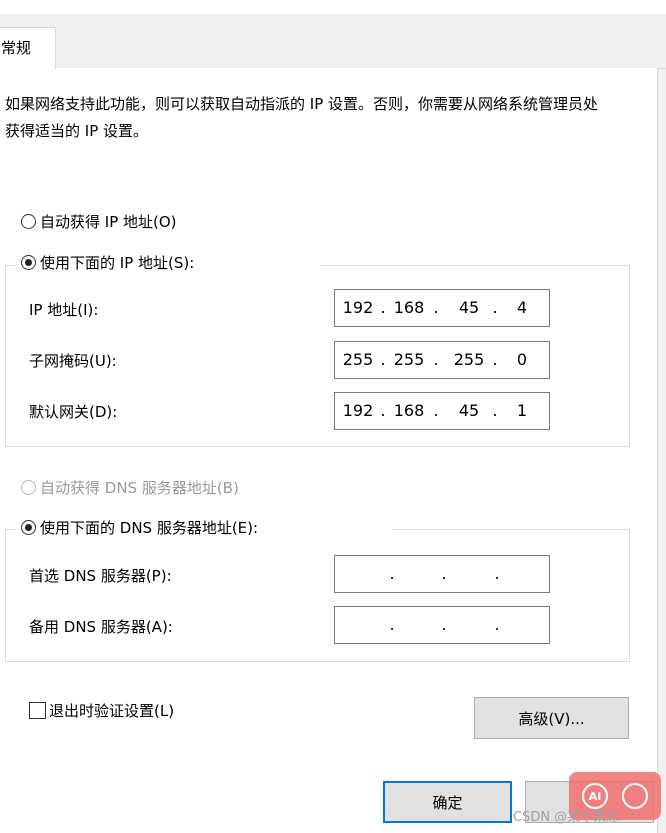  Describe the element at coordinates (100, 576) in the screenshot. I see `preferred-dns-label: 首选 DNS 服务器(P):` at that location.